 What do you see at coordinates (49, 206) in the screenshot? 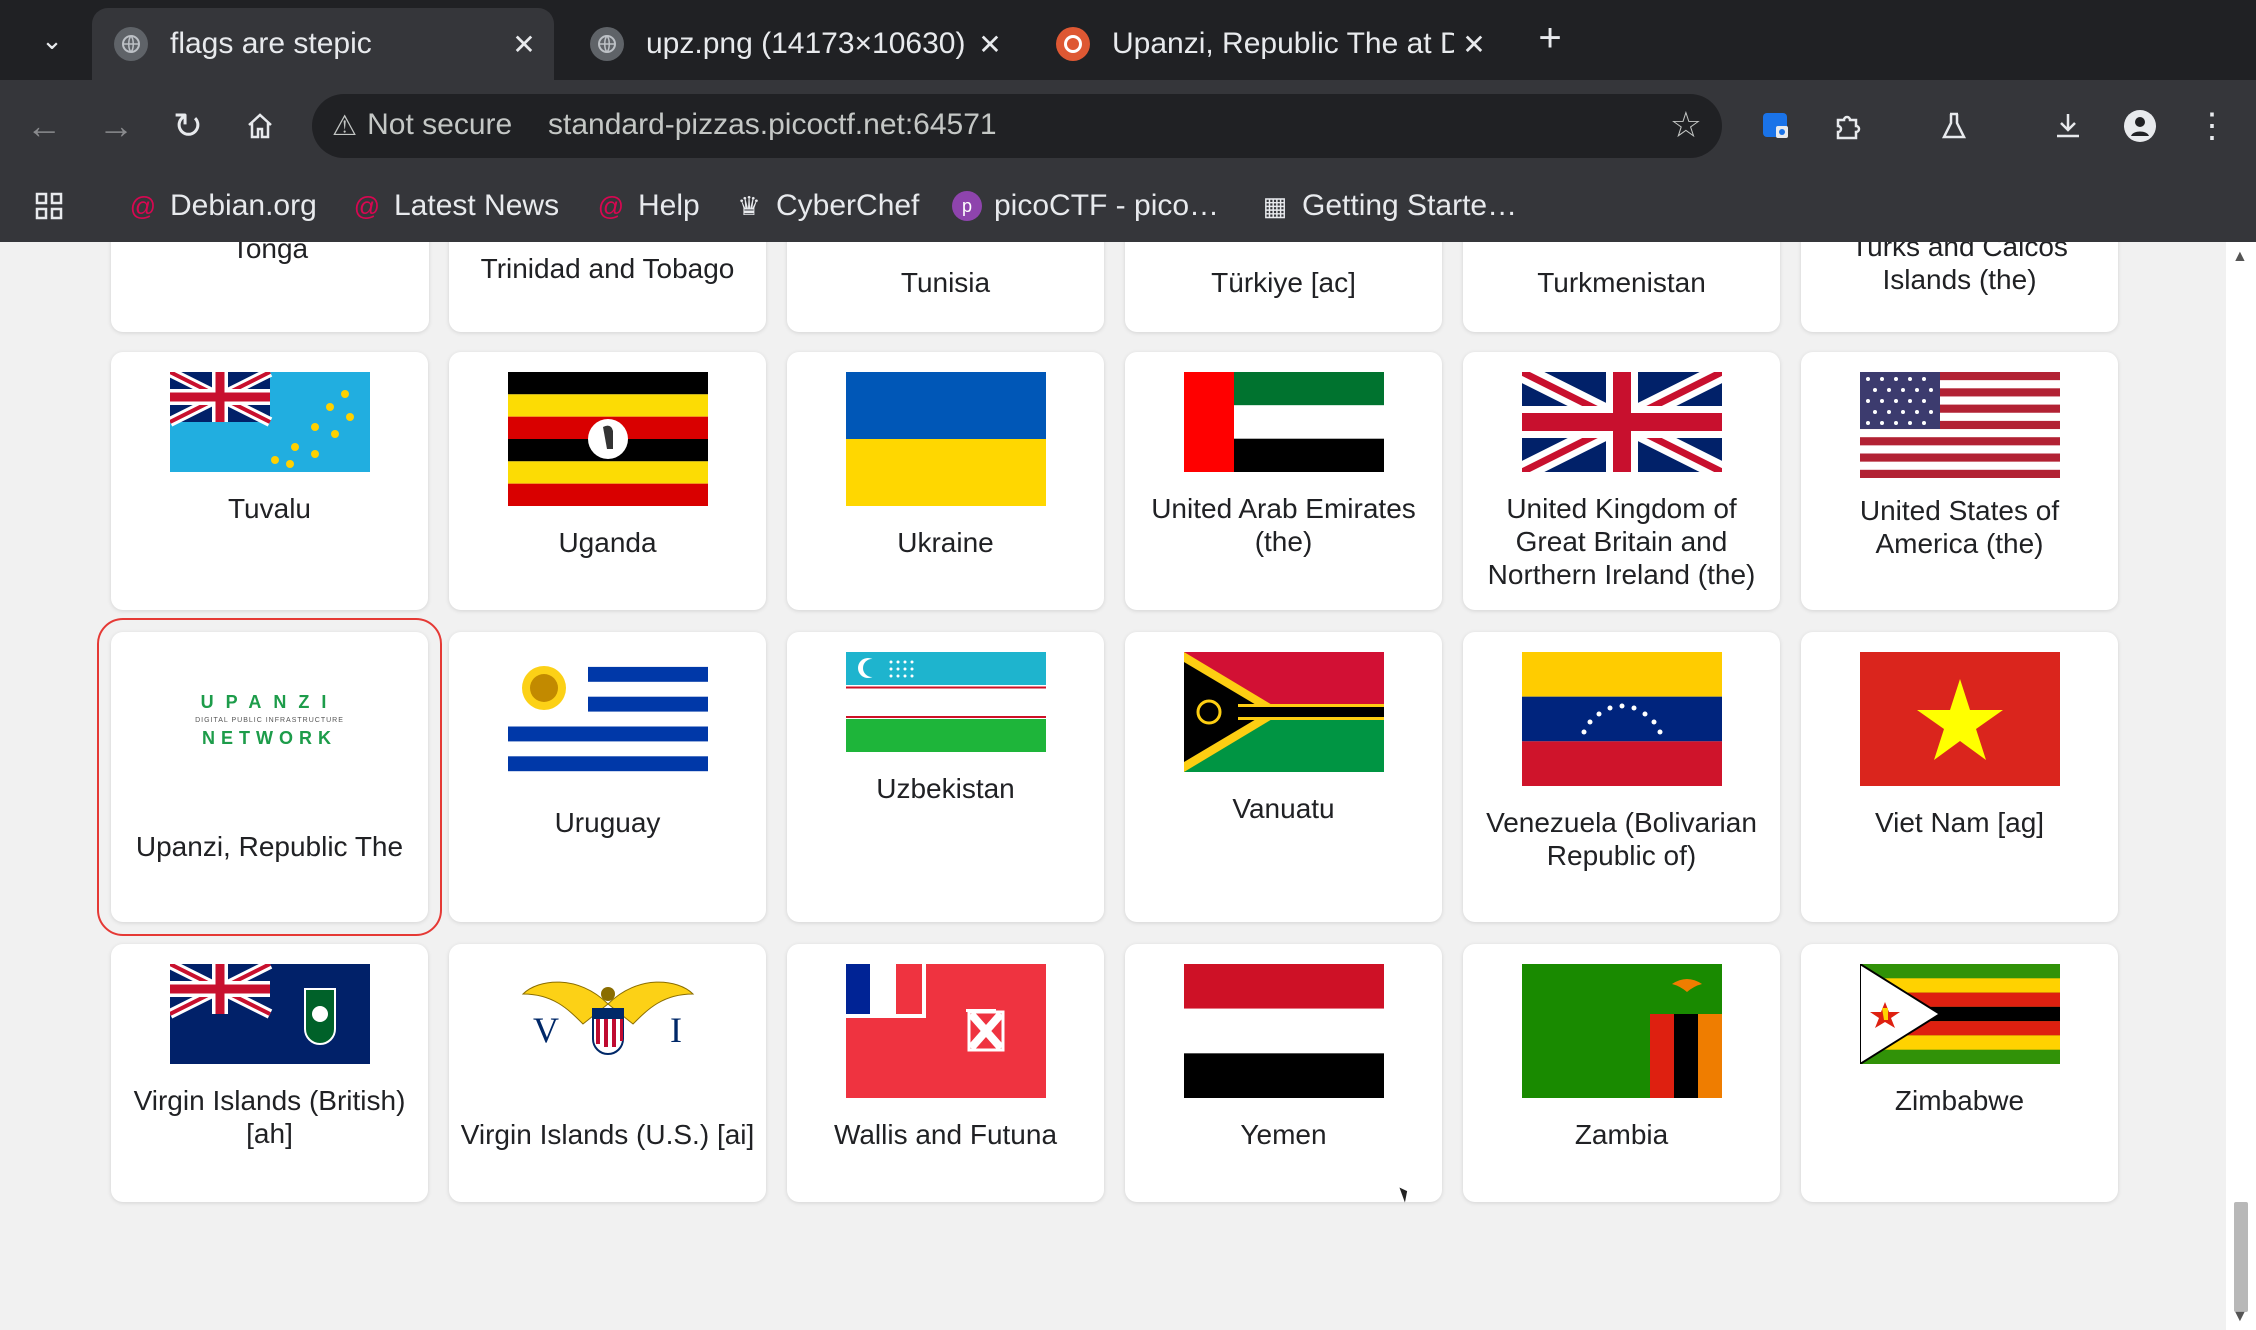
I see `apps-grid-icon` at bounding box center [49, 206].